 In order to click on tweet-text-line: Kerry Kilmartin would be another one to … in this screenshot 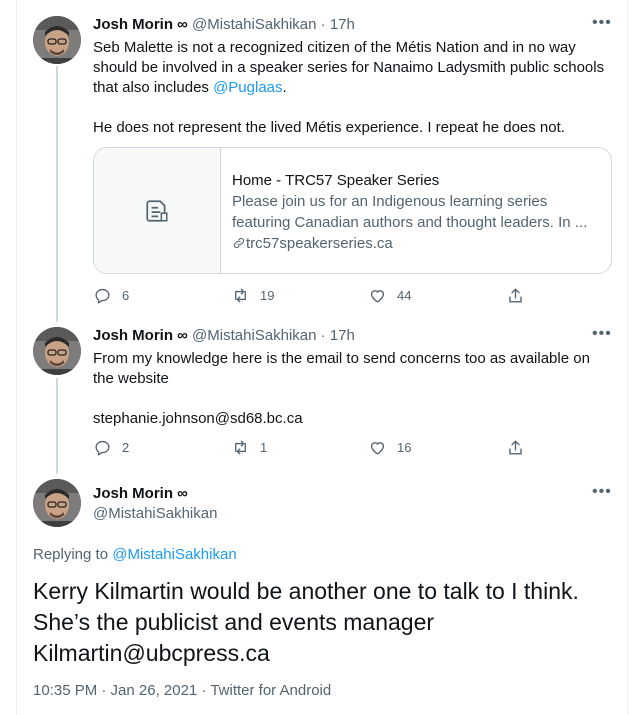, I will do `click(306, 591)`.